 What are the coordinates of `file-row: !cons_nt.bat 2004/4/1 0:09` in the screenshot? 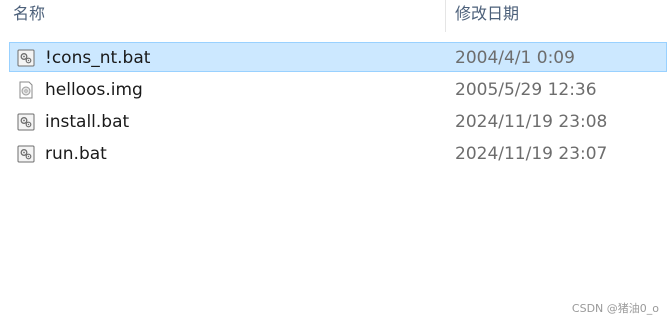 It's located at (338, 57).